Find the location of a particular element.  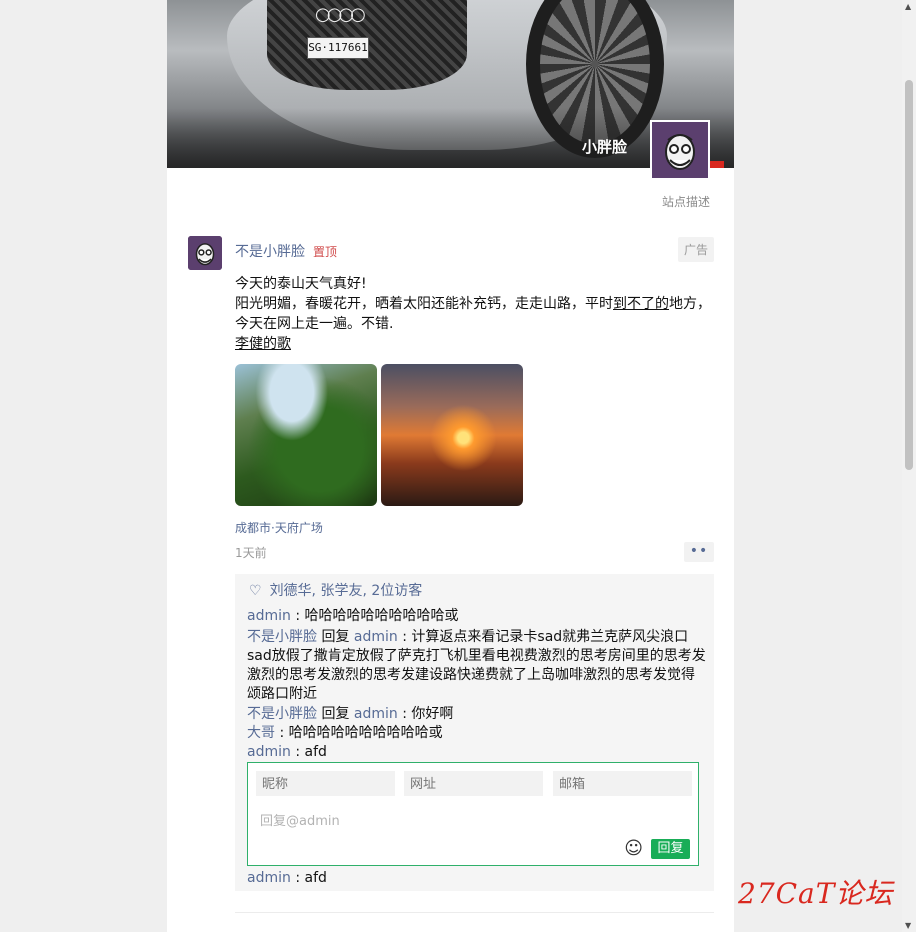

website-input is located at coordinates (473, 783).